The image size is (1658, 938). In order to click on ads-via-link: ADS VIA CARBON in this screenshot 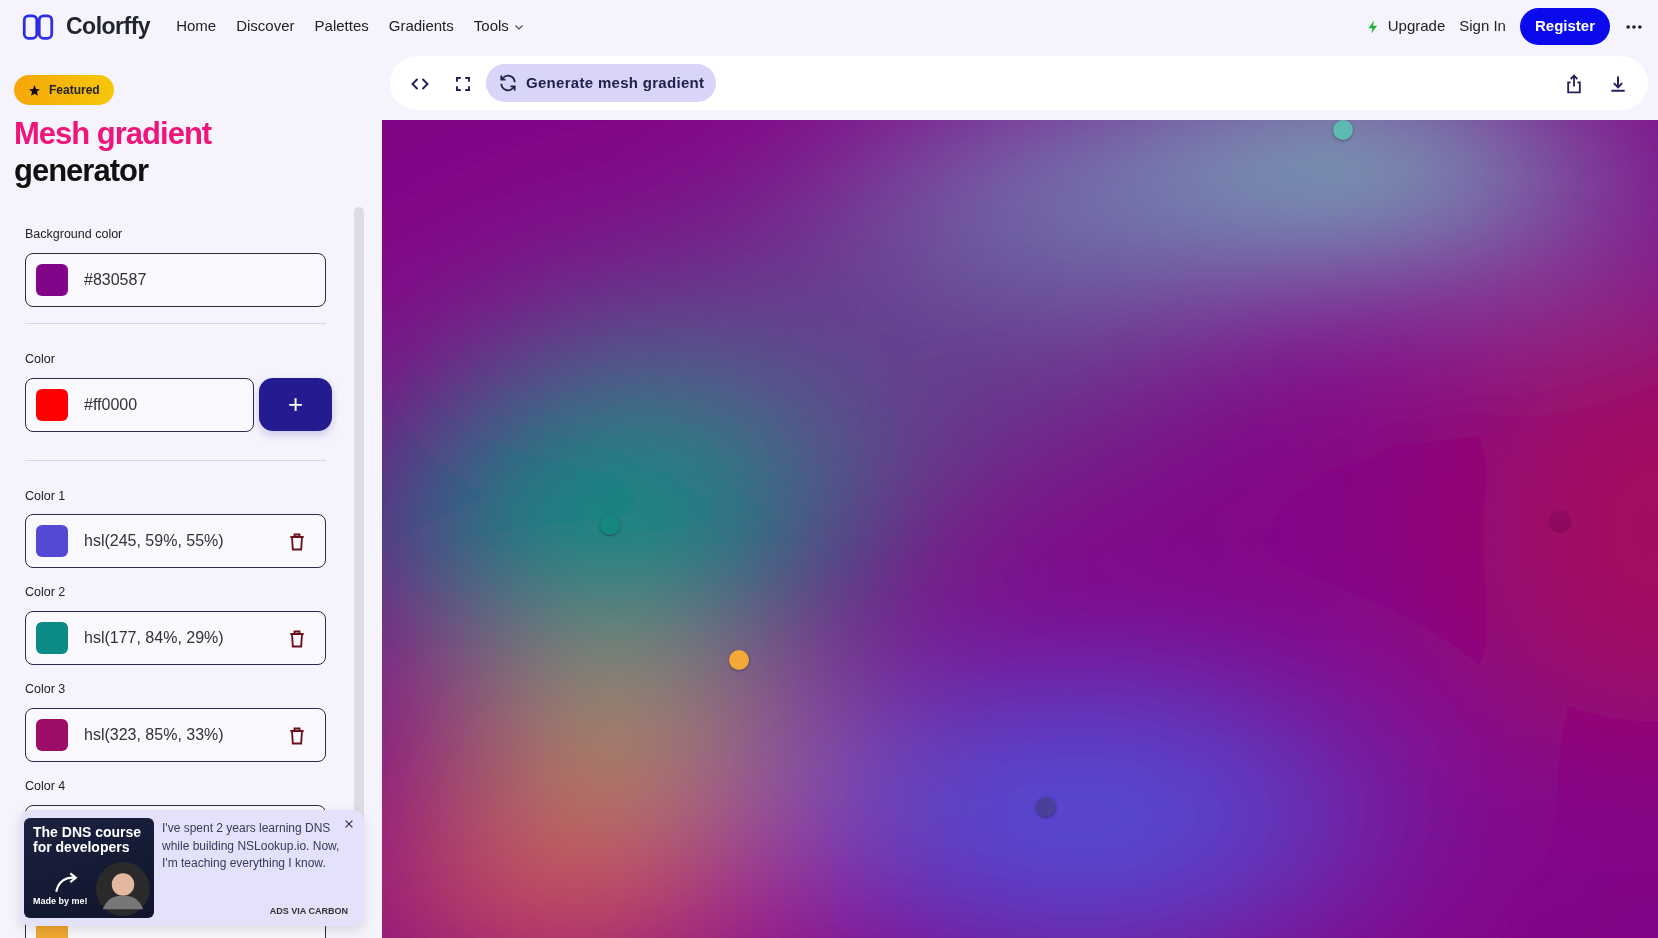, I will do `click(308, 911)`.